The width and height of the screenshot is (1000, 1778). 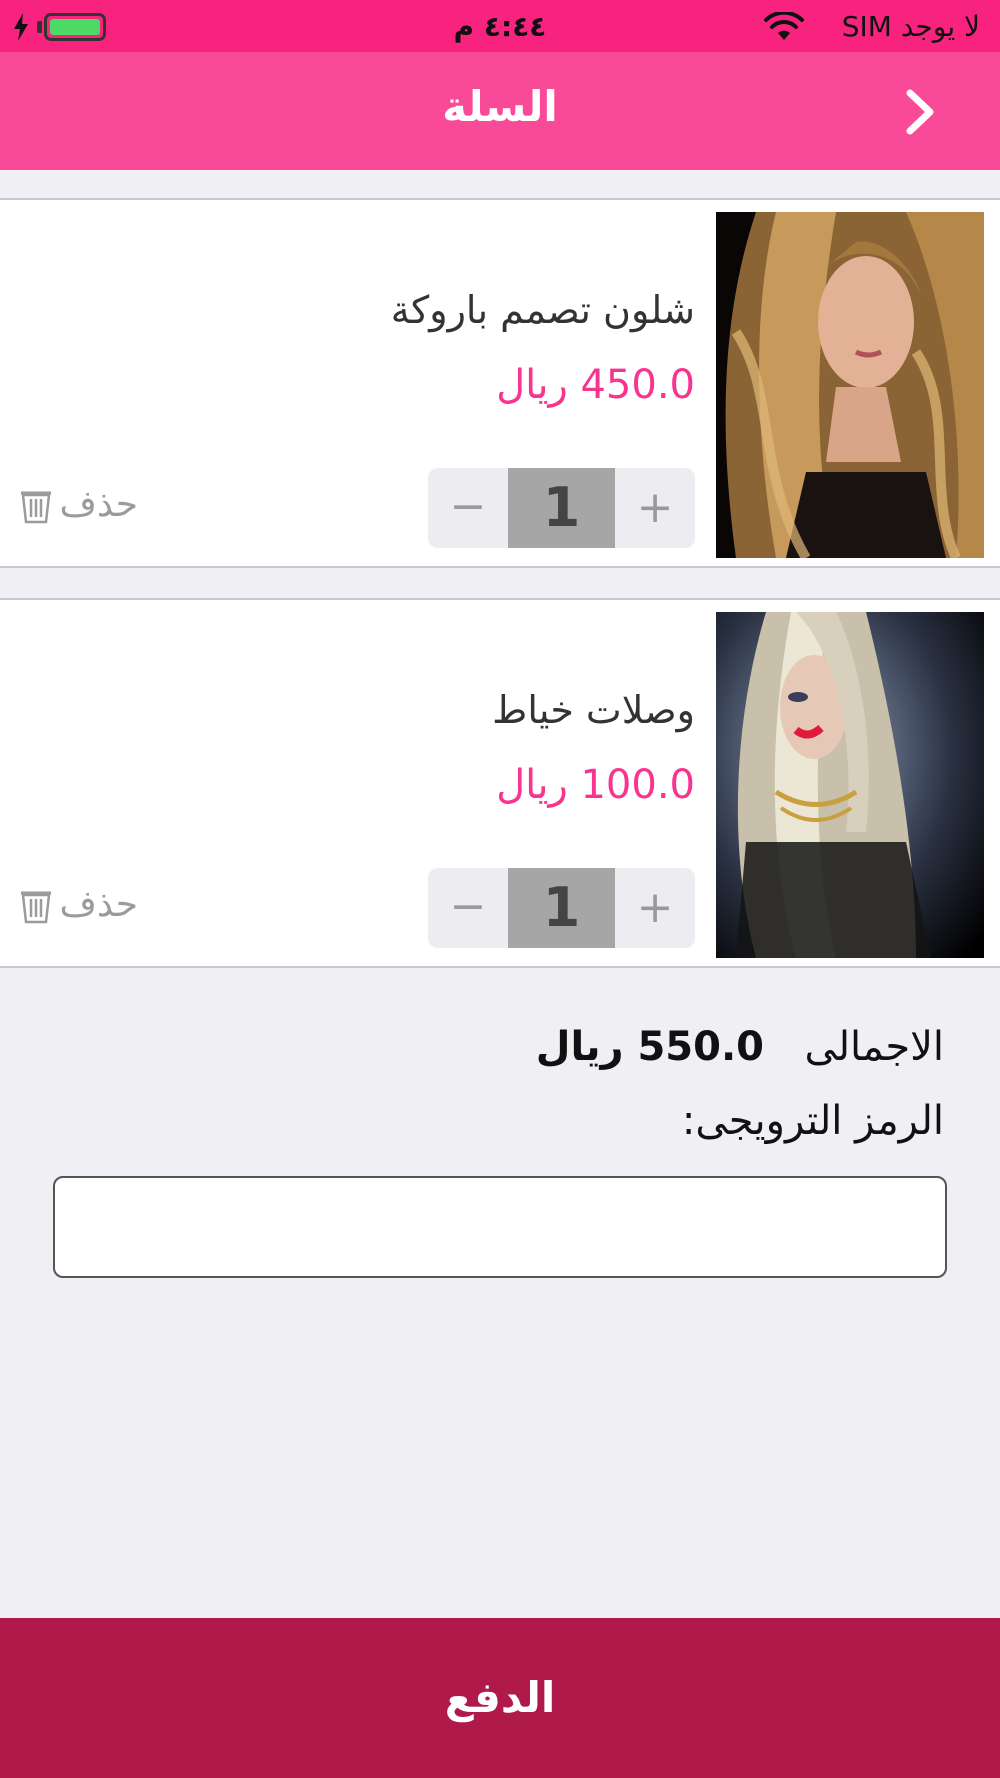 What do you see at coordinates (910, 26) in the screenshot?
I see `carrier-label: لا يوجد SIM` at bounding box center [910, 26].